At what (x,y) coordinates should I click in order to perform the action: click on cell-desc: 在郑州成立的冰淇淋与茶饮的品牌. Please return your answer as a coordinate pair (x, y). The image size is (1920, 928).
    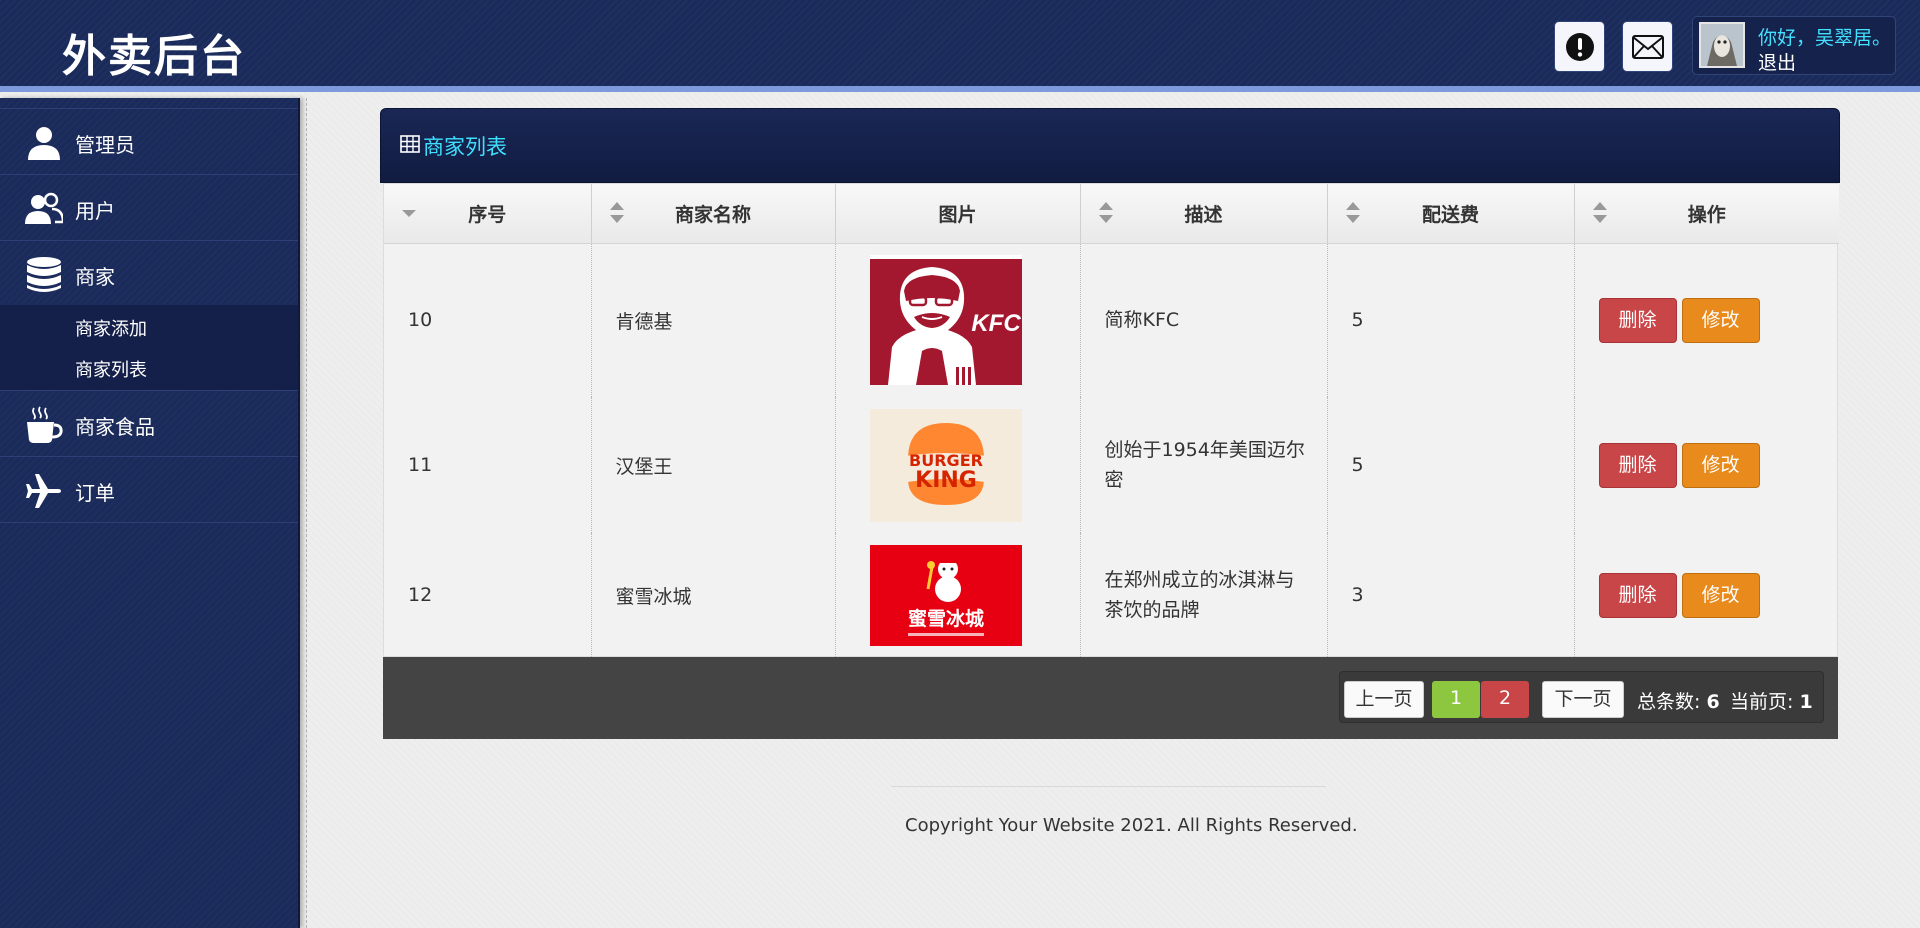
    Looking at the image, I should click on (1204, 595).